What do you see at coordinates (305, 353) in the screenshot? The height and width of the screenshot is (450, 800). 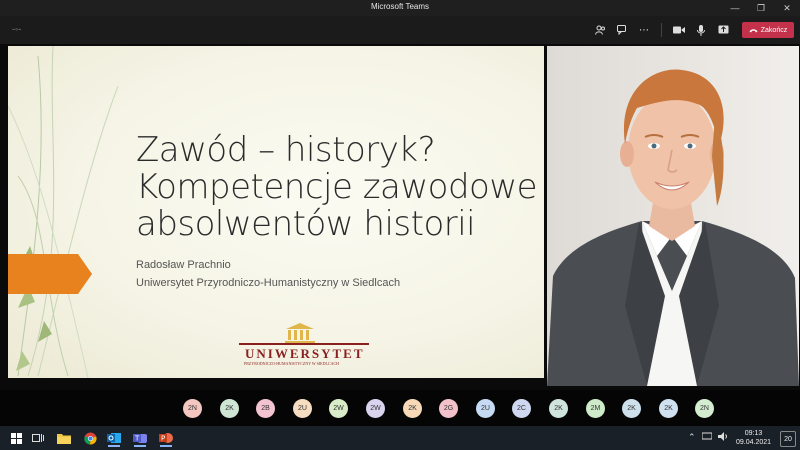 I see `logo-wordmark: UNIWERSYTET` at bounding box center [305, 353].